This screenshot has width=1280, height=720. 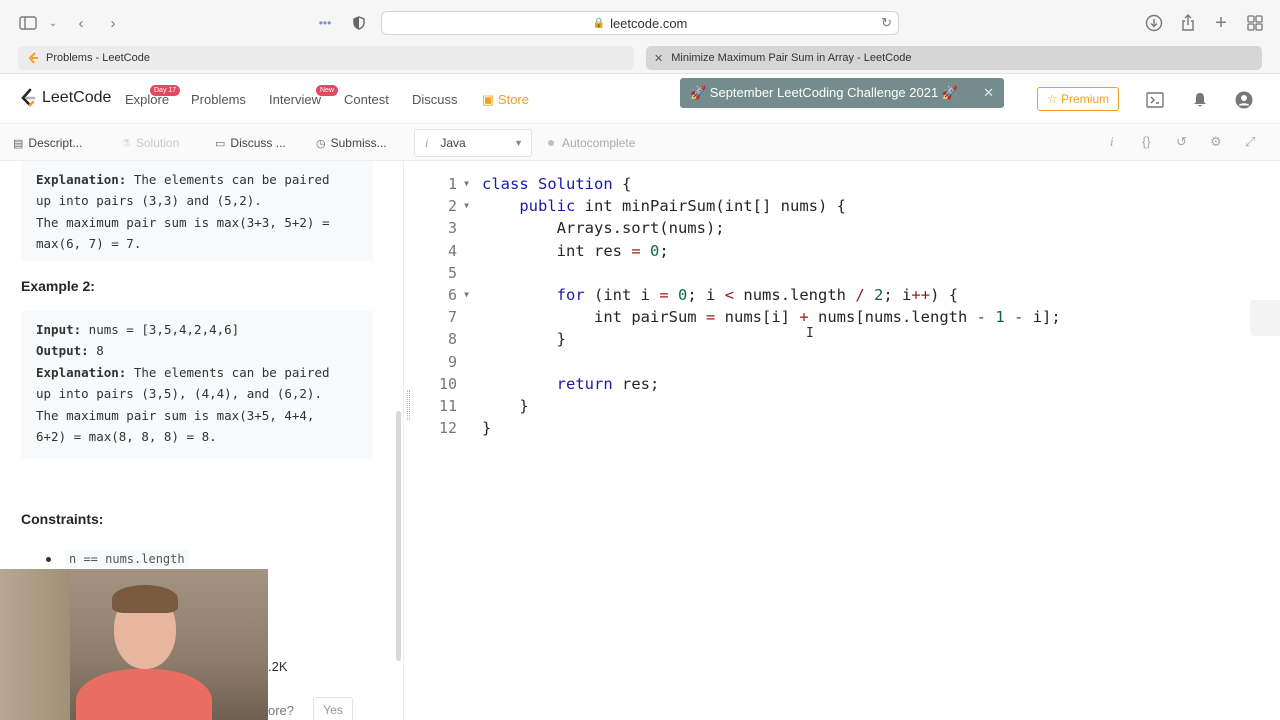 I want to click on bell-icon, so click(x=1200, y=100).